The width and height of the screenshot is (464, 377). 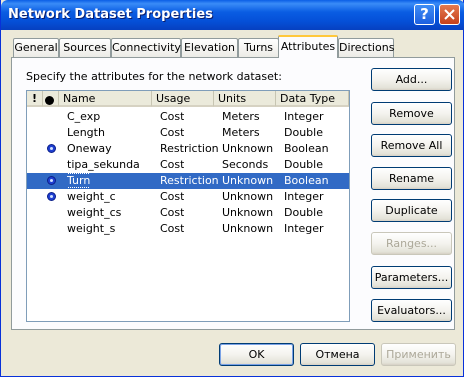 I want to click on remove-button: Remove, so click(x=411, y=113).